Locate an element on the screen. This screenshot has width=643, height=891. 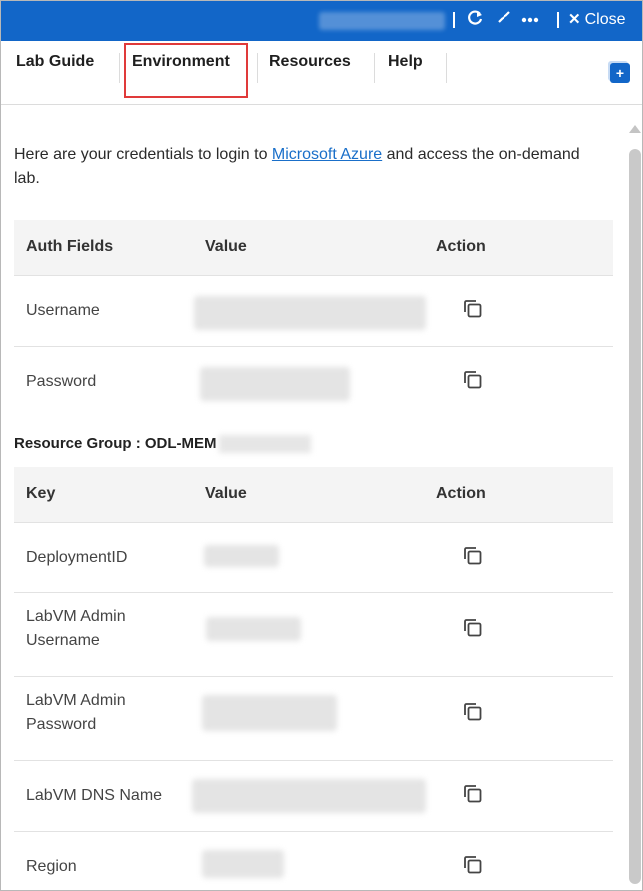
header-auth-fields: Auth Fields is located at coordinates (70, 246).